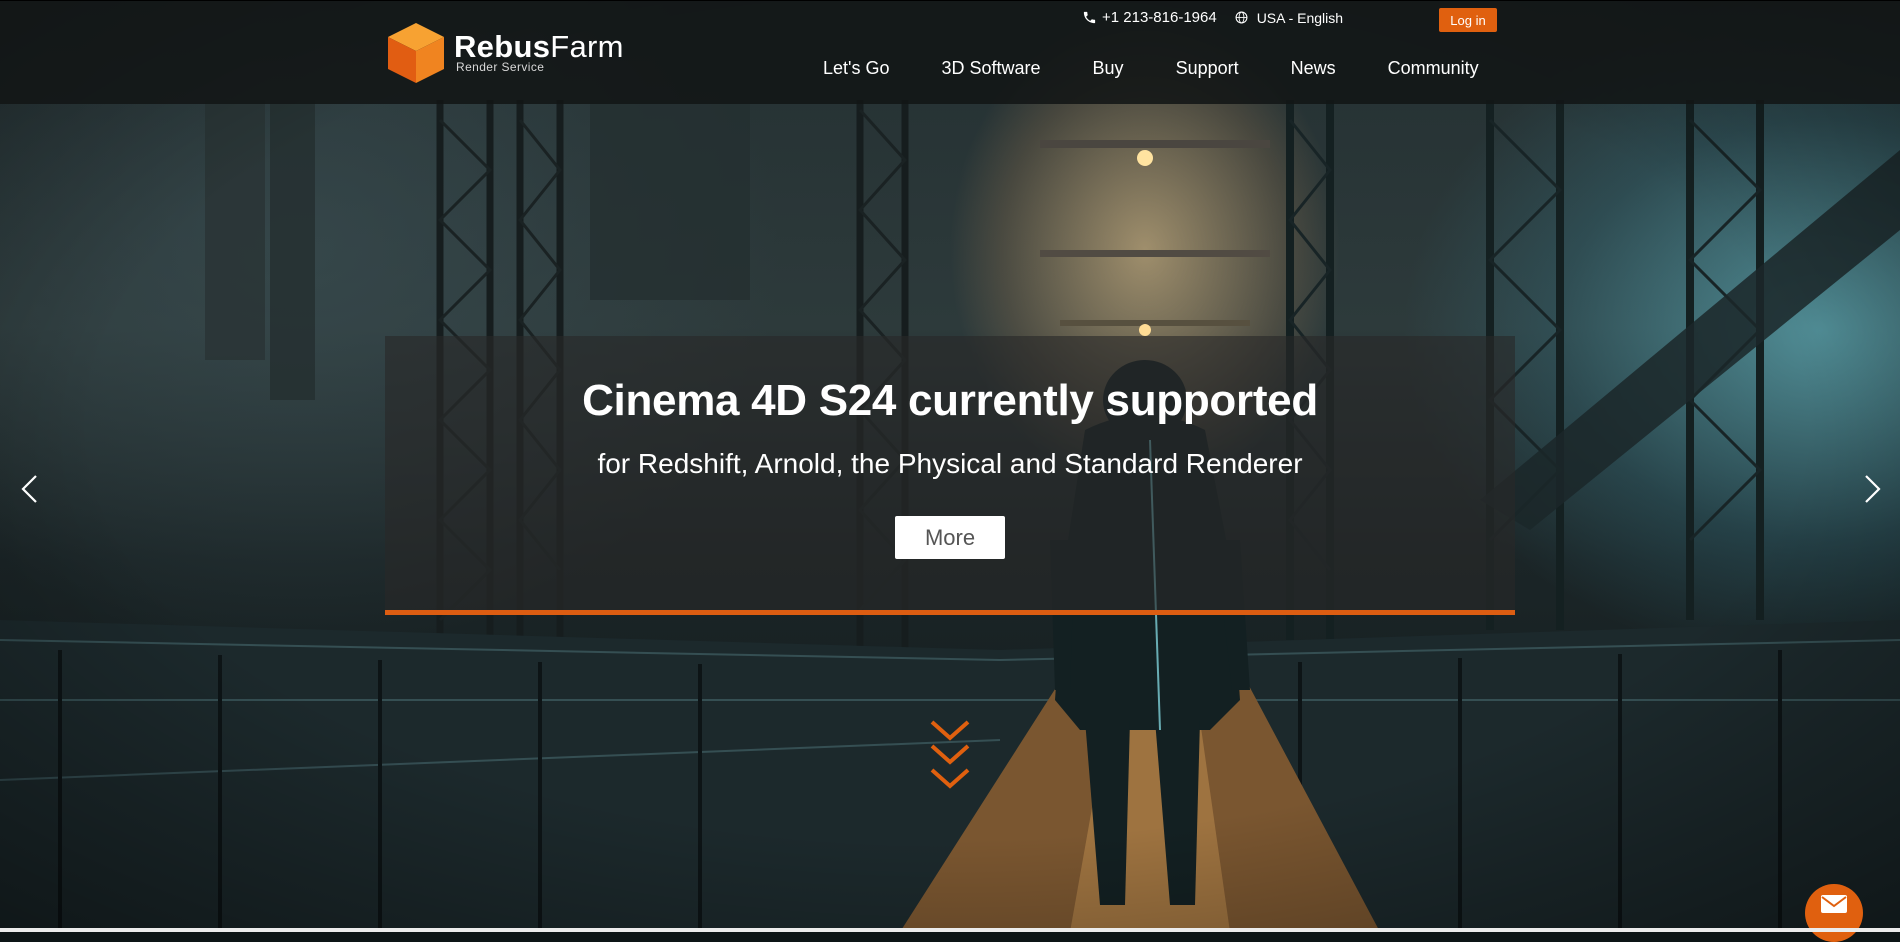 This screenshot has width=1900, height=942. Describe the element at coordinates (500, 67) in the screenshot. I see `logo-tagline: Render Service` at that location.